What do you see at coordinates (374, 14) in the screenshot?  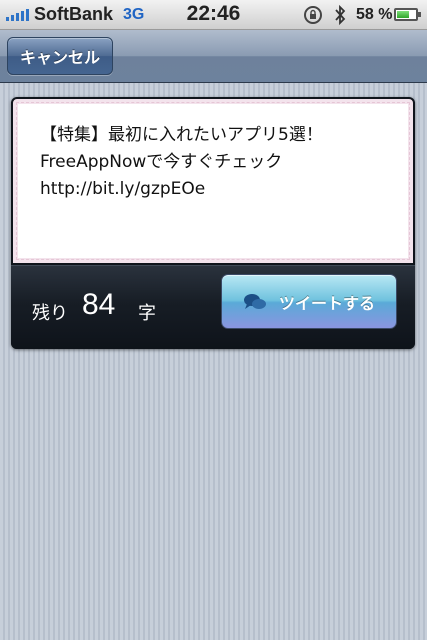 I see `battery-percent: 58 %` at bounding box center [374, 14].